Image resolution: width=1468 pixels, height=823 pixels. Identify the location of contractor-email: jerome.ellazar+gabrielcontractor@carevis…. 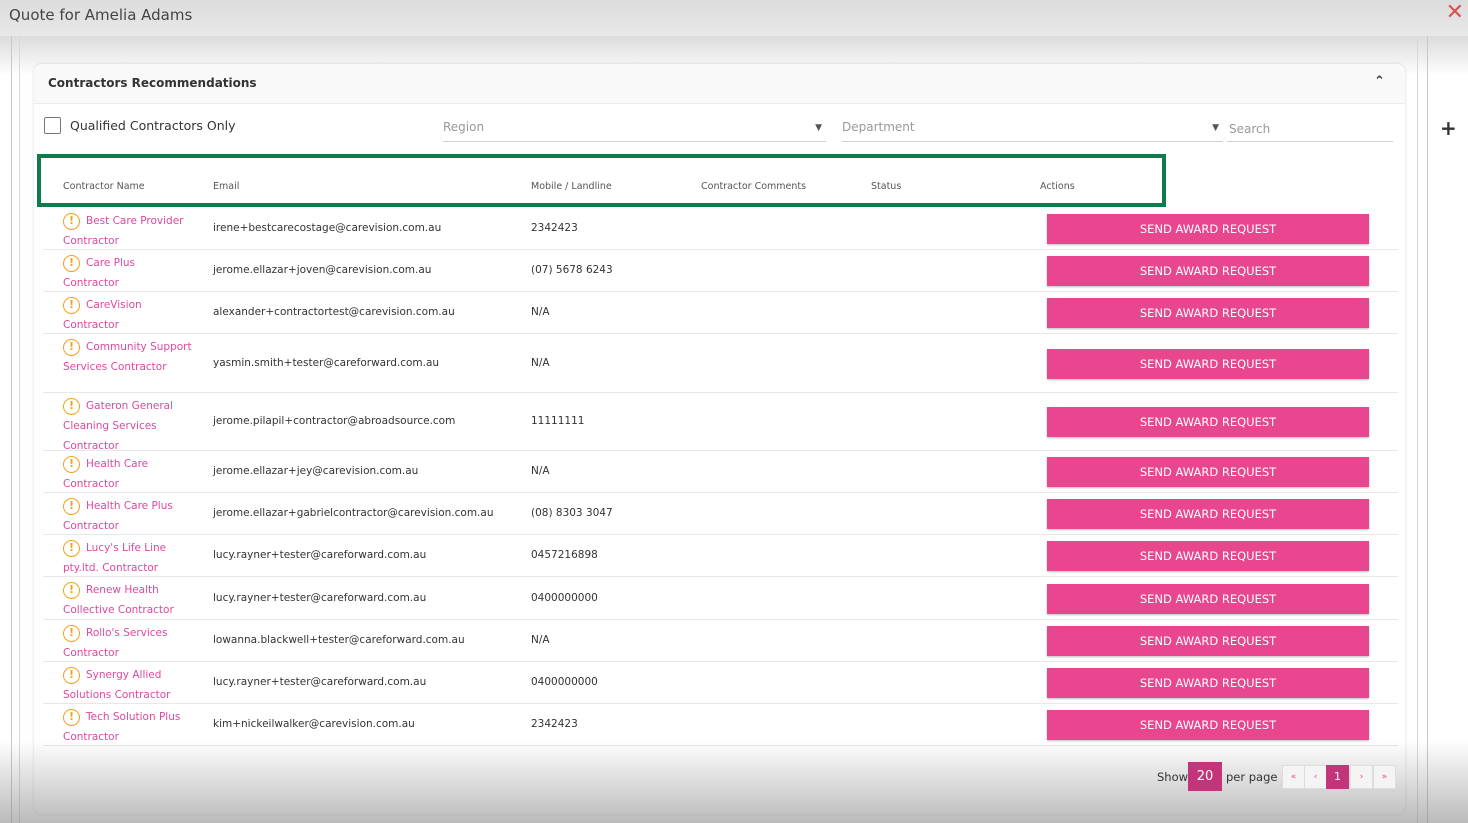
(353, 513).